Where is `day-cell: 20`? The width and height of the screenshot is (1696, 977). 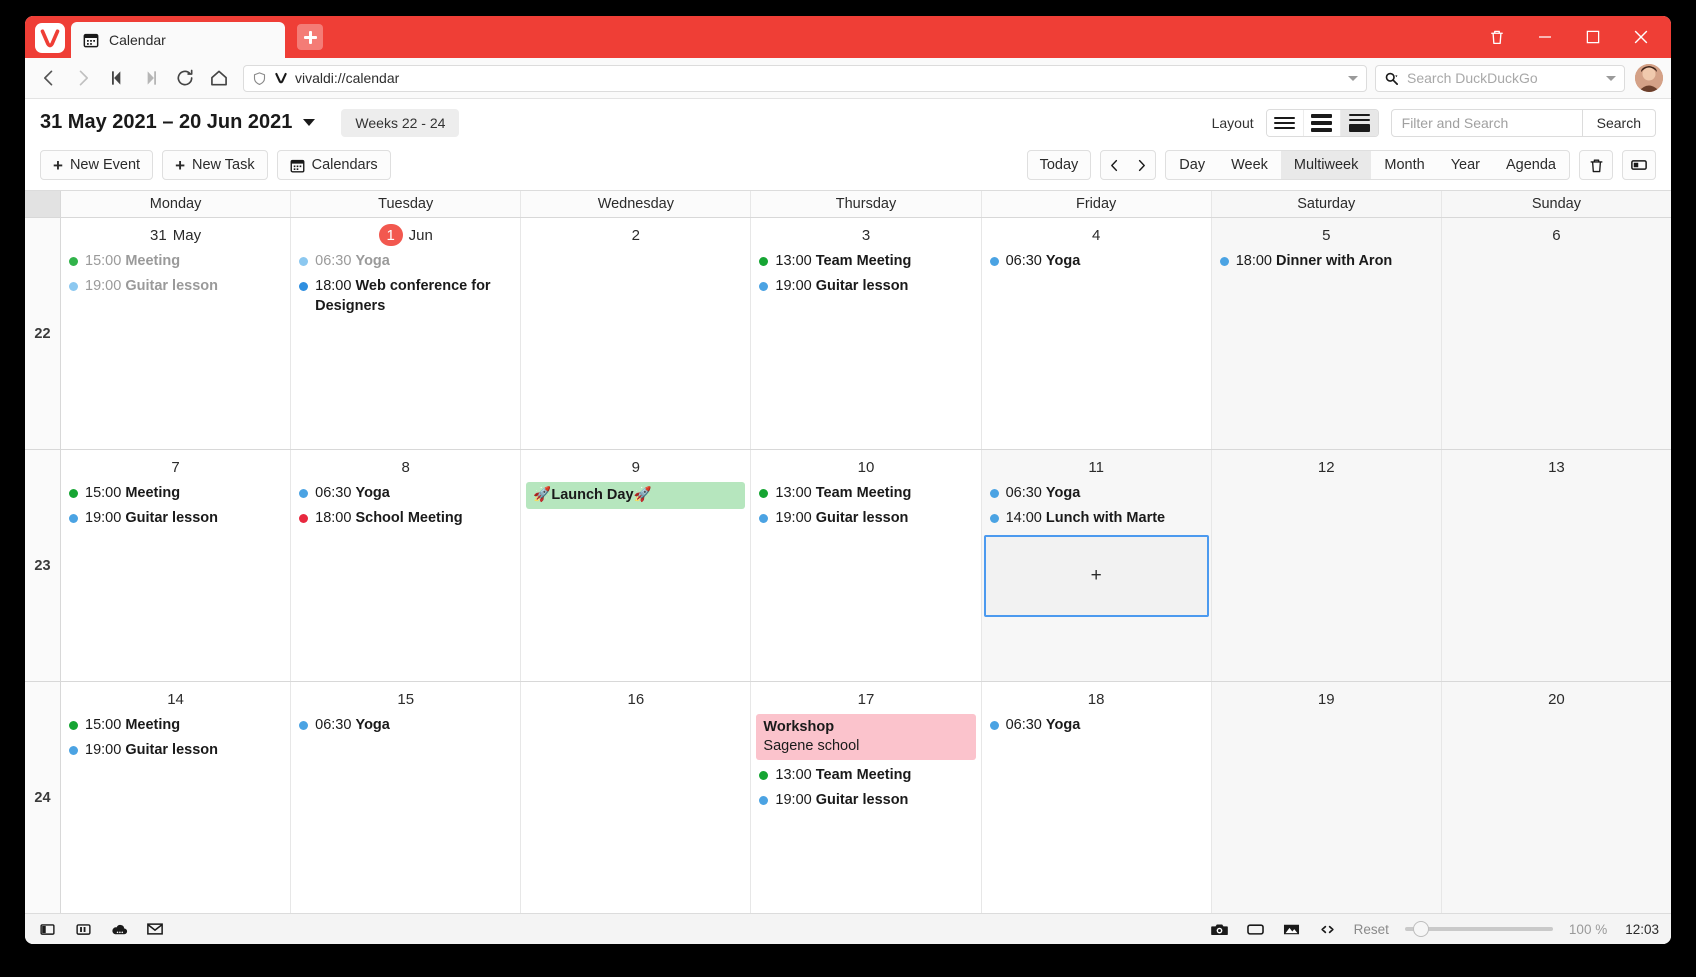 day-cell: 20 is located at coordinates (1556, 797).